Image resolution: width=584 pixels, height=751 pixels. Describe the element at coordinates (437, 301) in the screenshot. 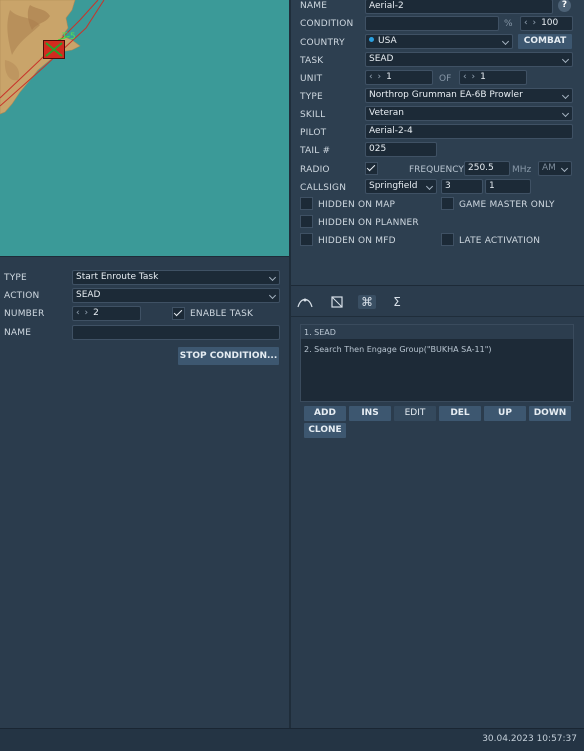

I see `task-tabs-bar: ⌘ Σ` at that location.